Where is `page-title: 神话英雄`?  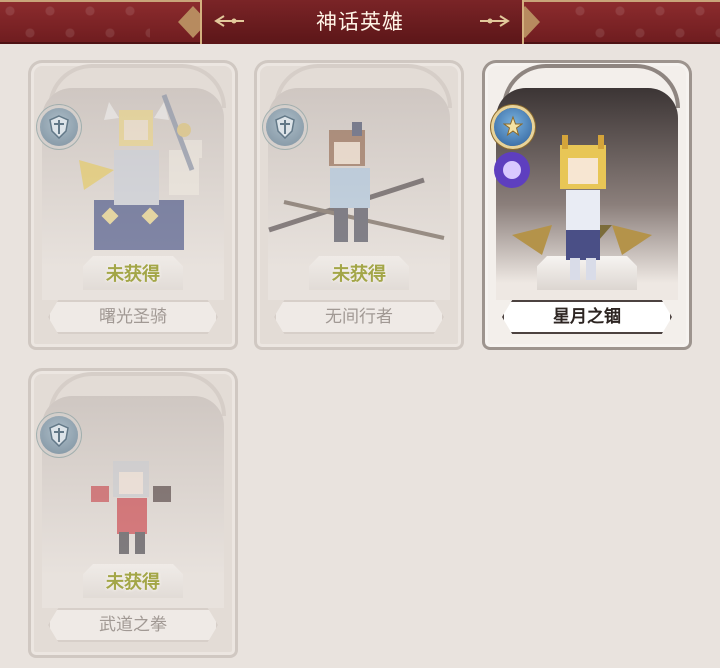 page-title: 神话英雄 is located at coordinates (360, 22).